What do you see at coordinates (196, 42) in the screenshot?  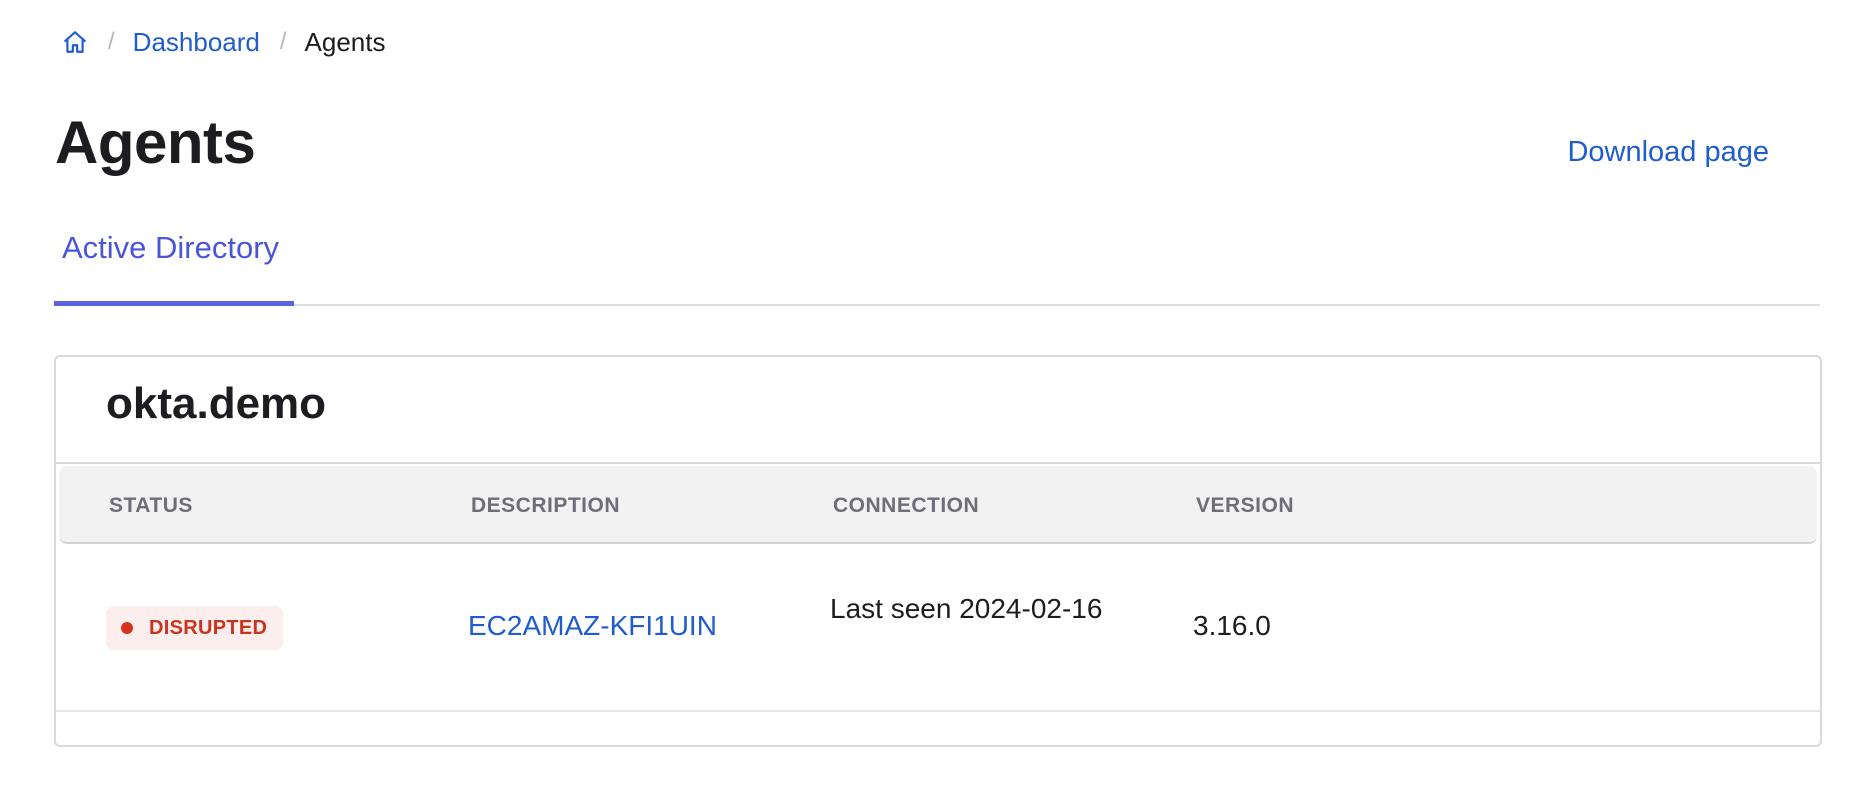 I see `breadcrumb-dashboard-link: Dashboard` at bounding box center [196, 42].